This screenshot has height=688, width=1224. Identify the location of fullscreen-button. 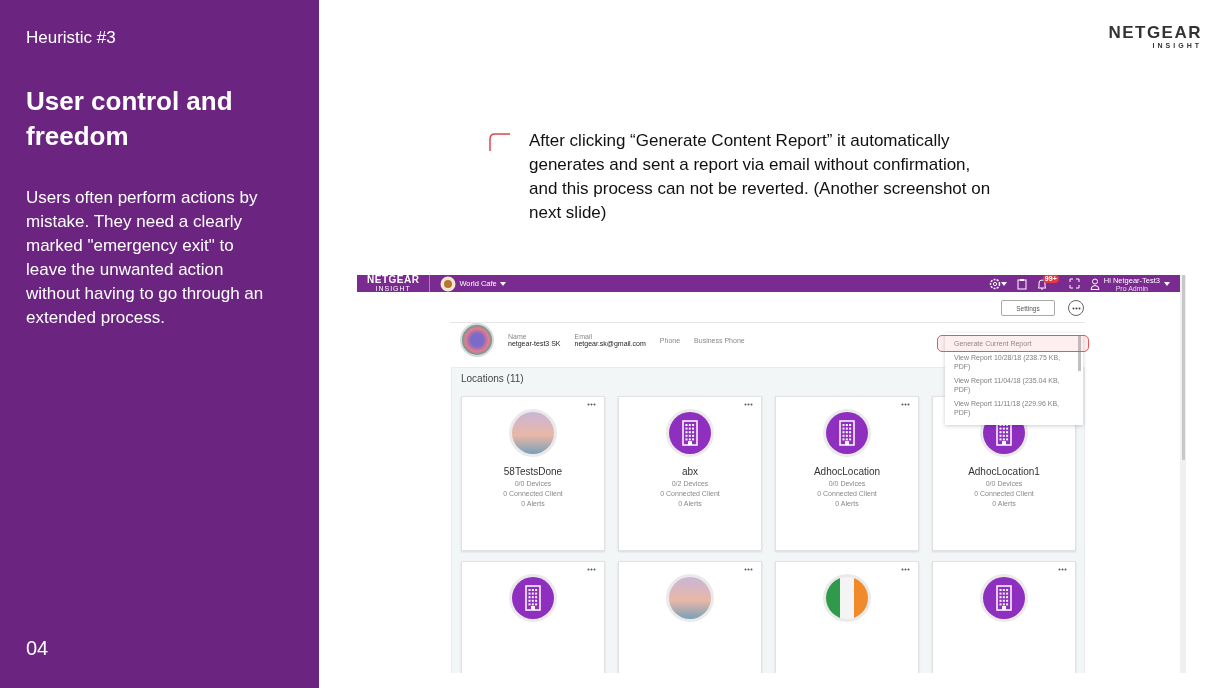
(1074, 283).